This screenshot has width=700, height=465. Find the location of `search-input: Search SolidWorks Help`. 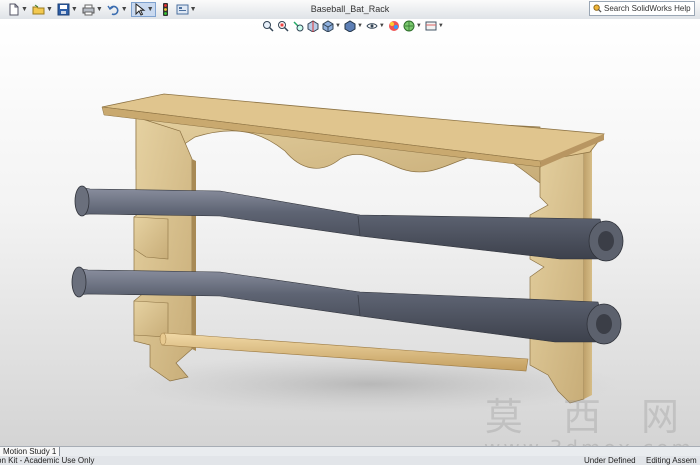

search-input: Search SolidWorks Help is located at coordinates (642, 8).